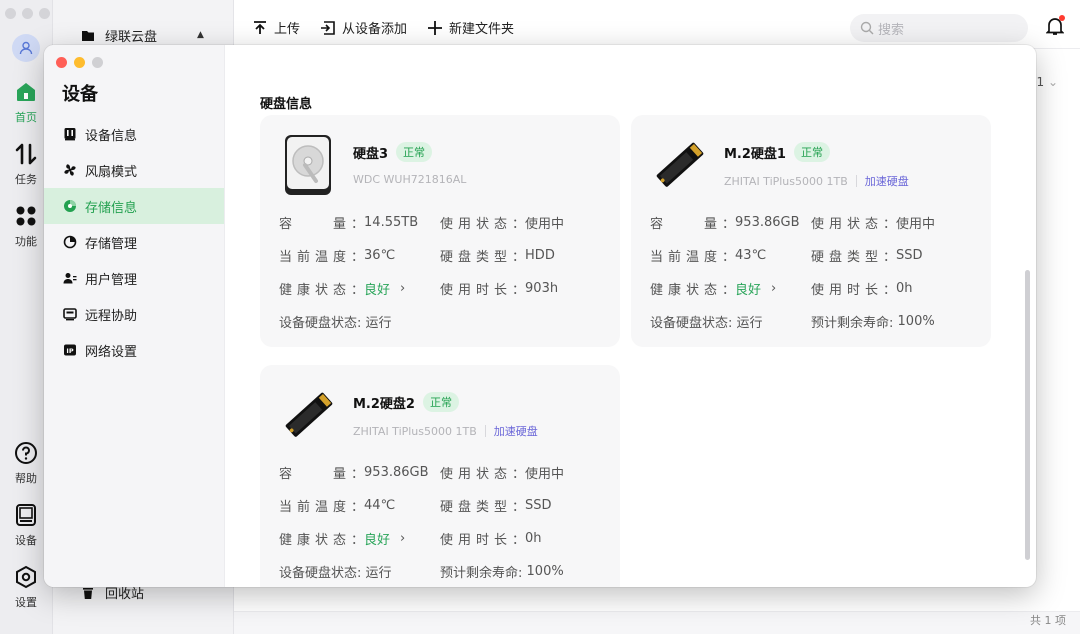  What do you see at coordinates (134, 350) in the screenshot?
I see `nav-item-network: IP 网络设置` at bounding box center [134, 350].